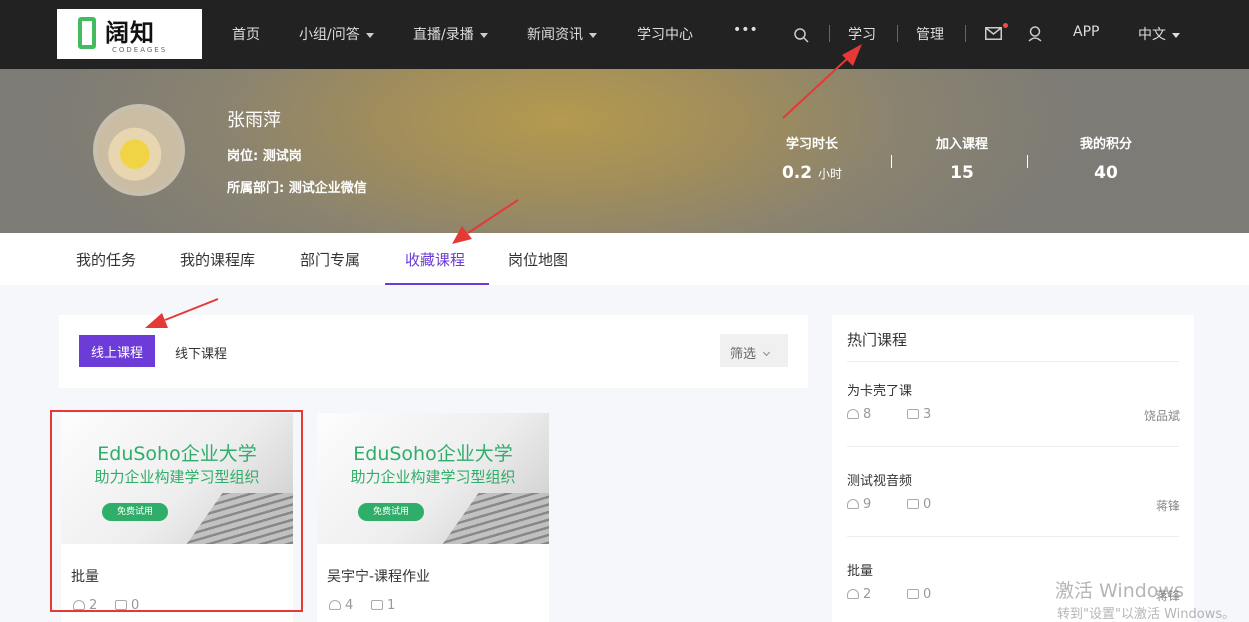  I want to click on user-department: 所属部门: 测试企业微信, so click(297, 188).